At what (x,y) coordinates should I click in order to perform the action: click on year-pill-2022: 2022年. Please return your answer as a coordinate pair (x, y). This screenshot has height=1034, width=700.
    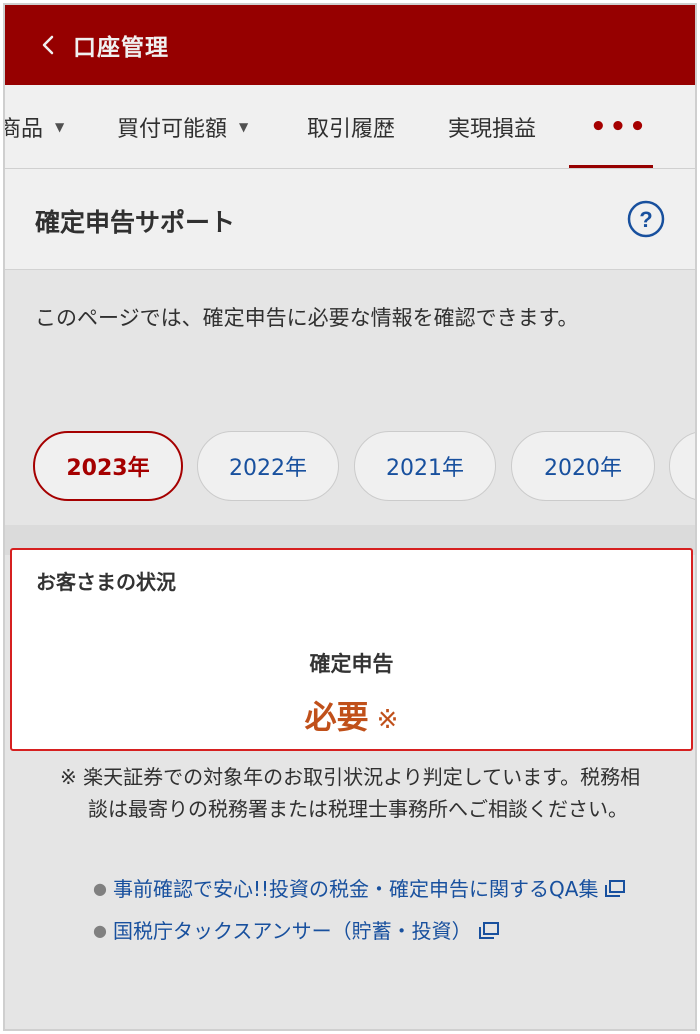
    Looking at the image, I should click on (268, 466).